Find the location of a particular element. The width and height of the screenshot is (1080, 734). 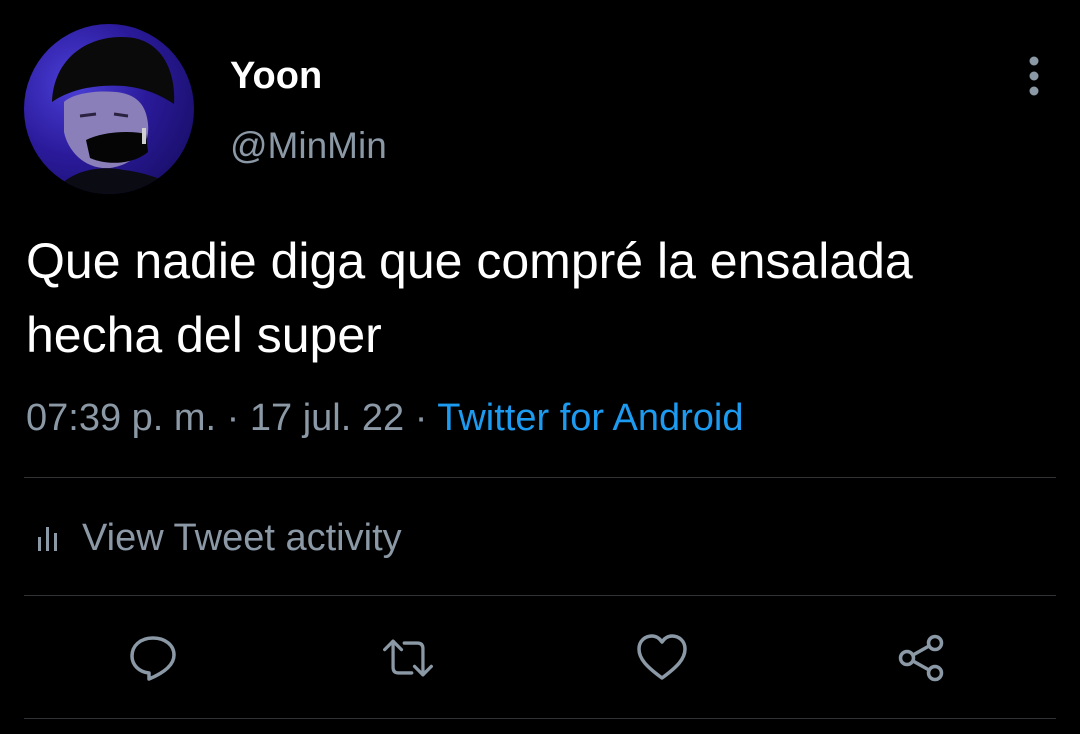

view-tweet-activity-button: View Tweet activity is located at coordinates (219, 538).